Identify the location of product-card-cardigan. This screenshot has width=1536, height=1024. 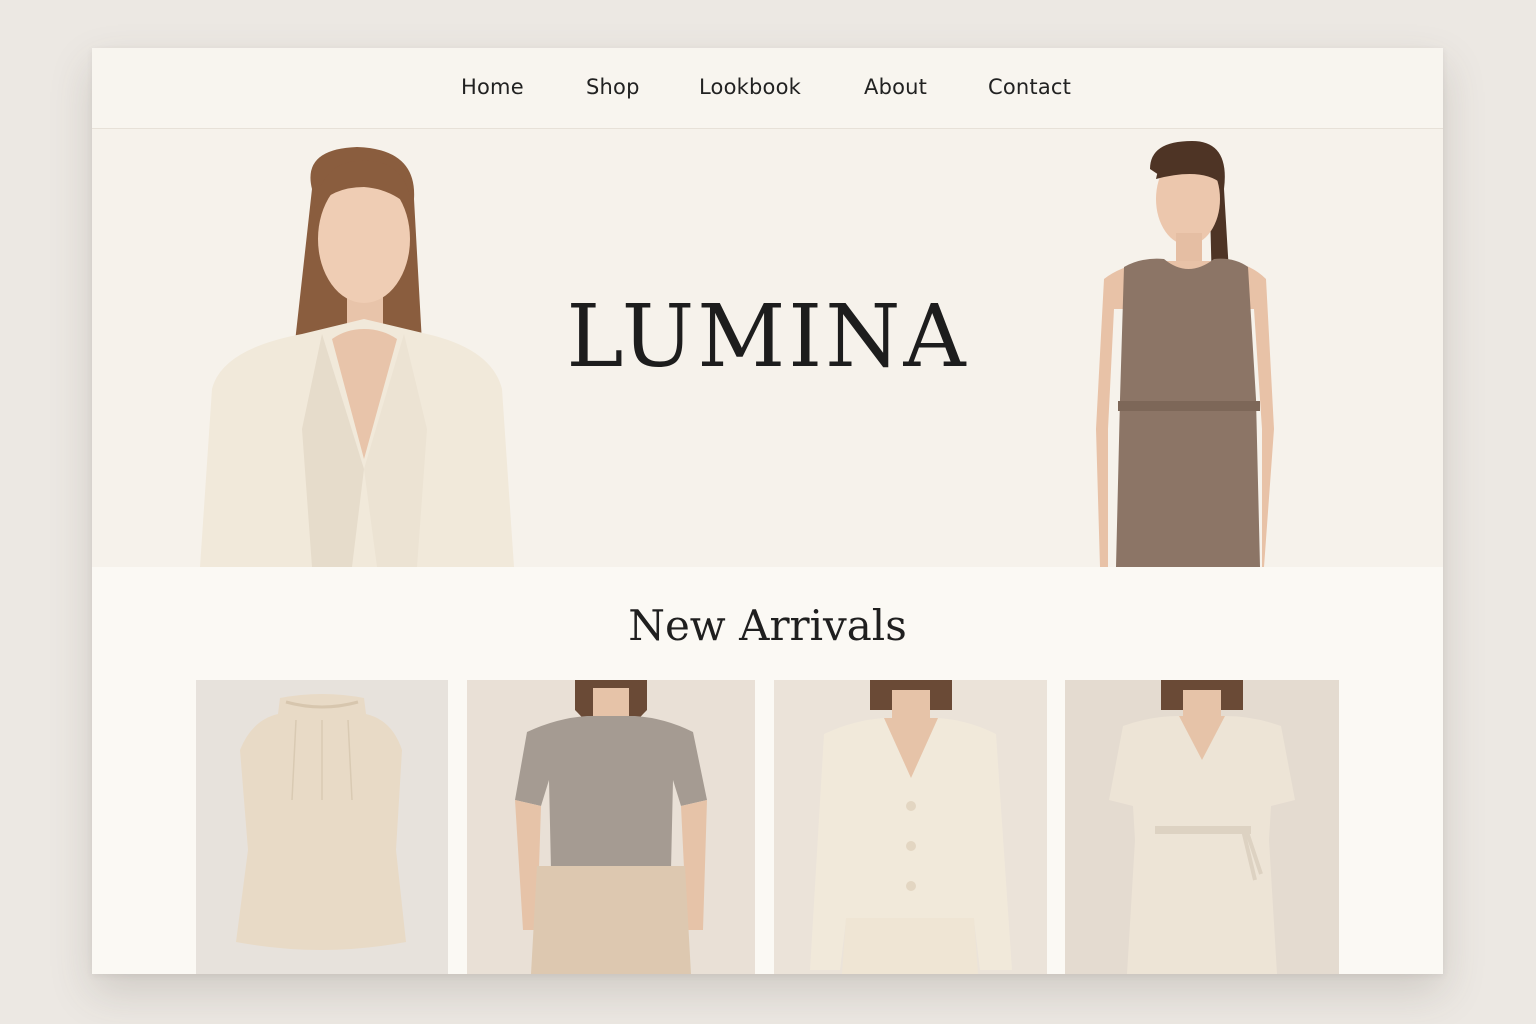
(910, 827).